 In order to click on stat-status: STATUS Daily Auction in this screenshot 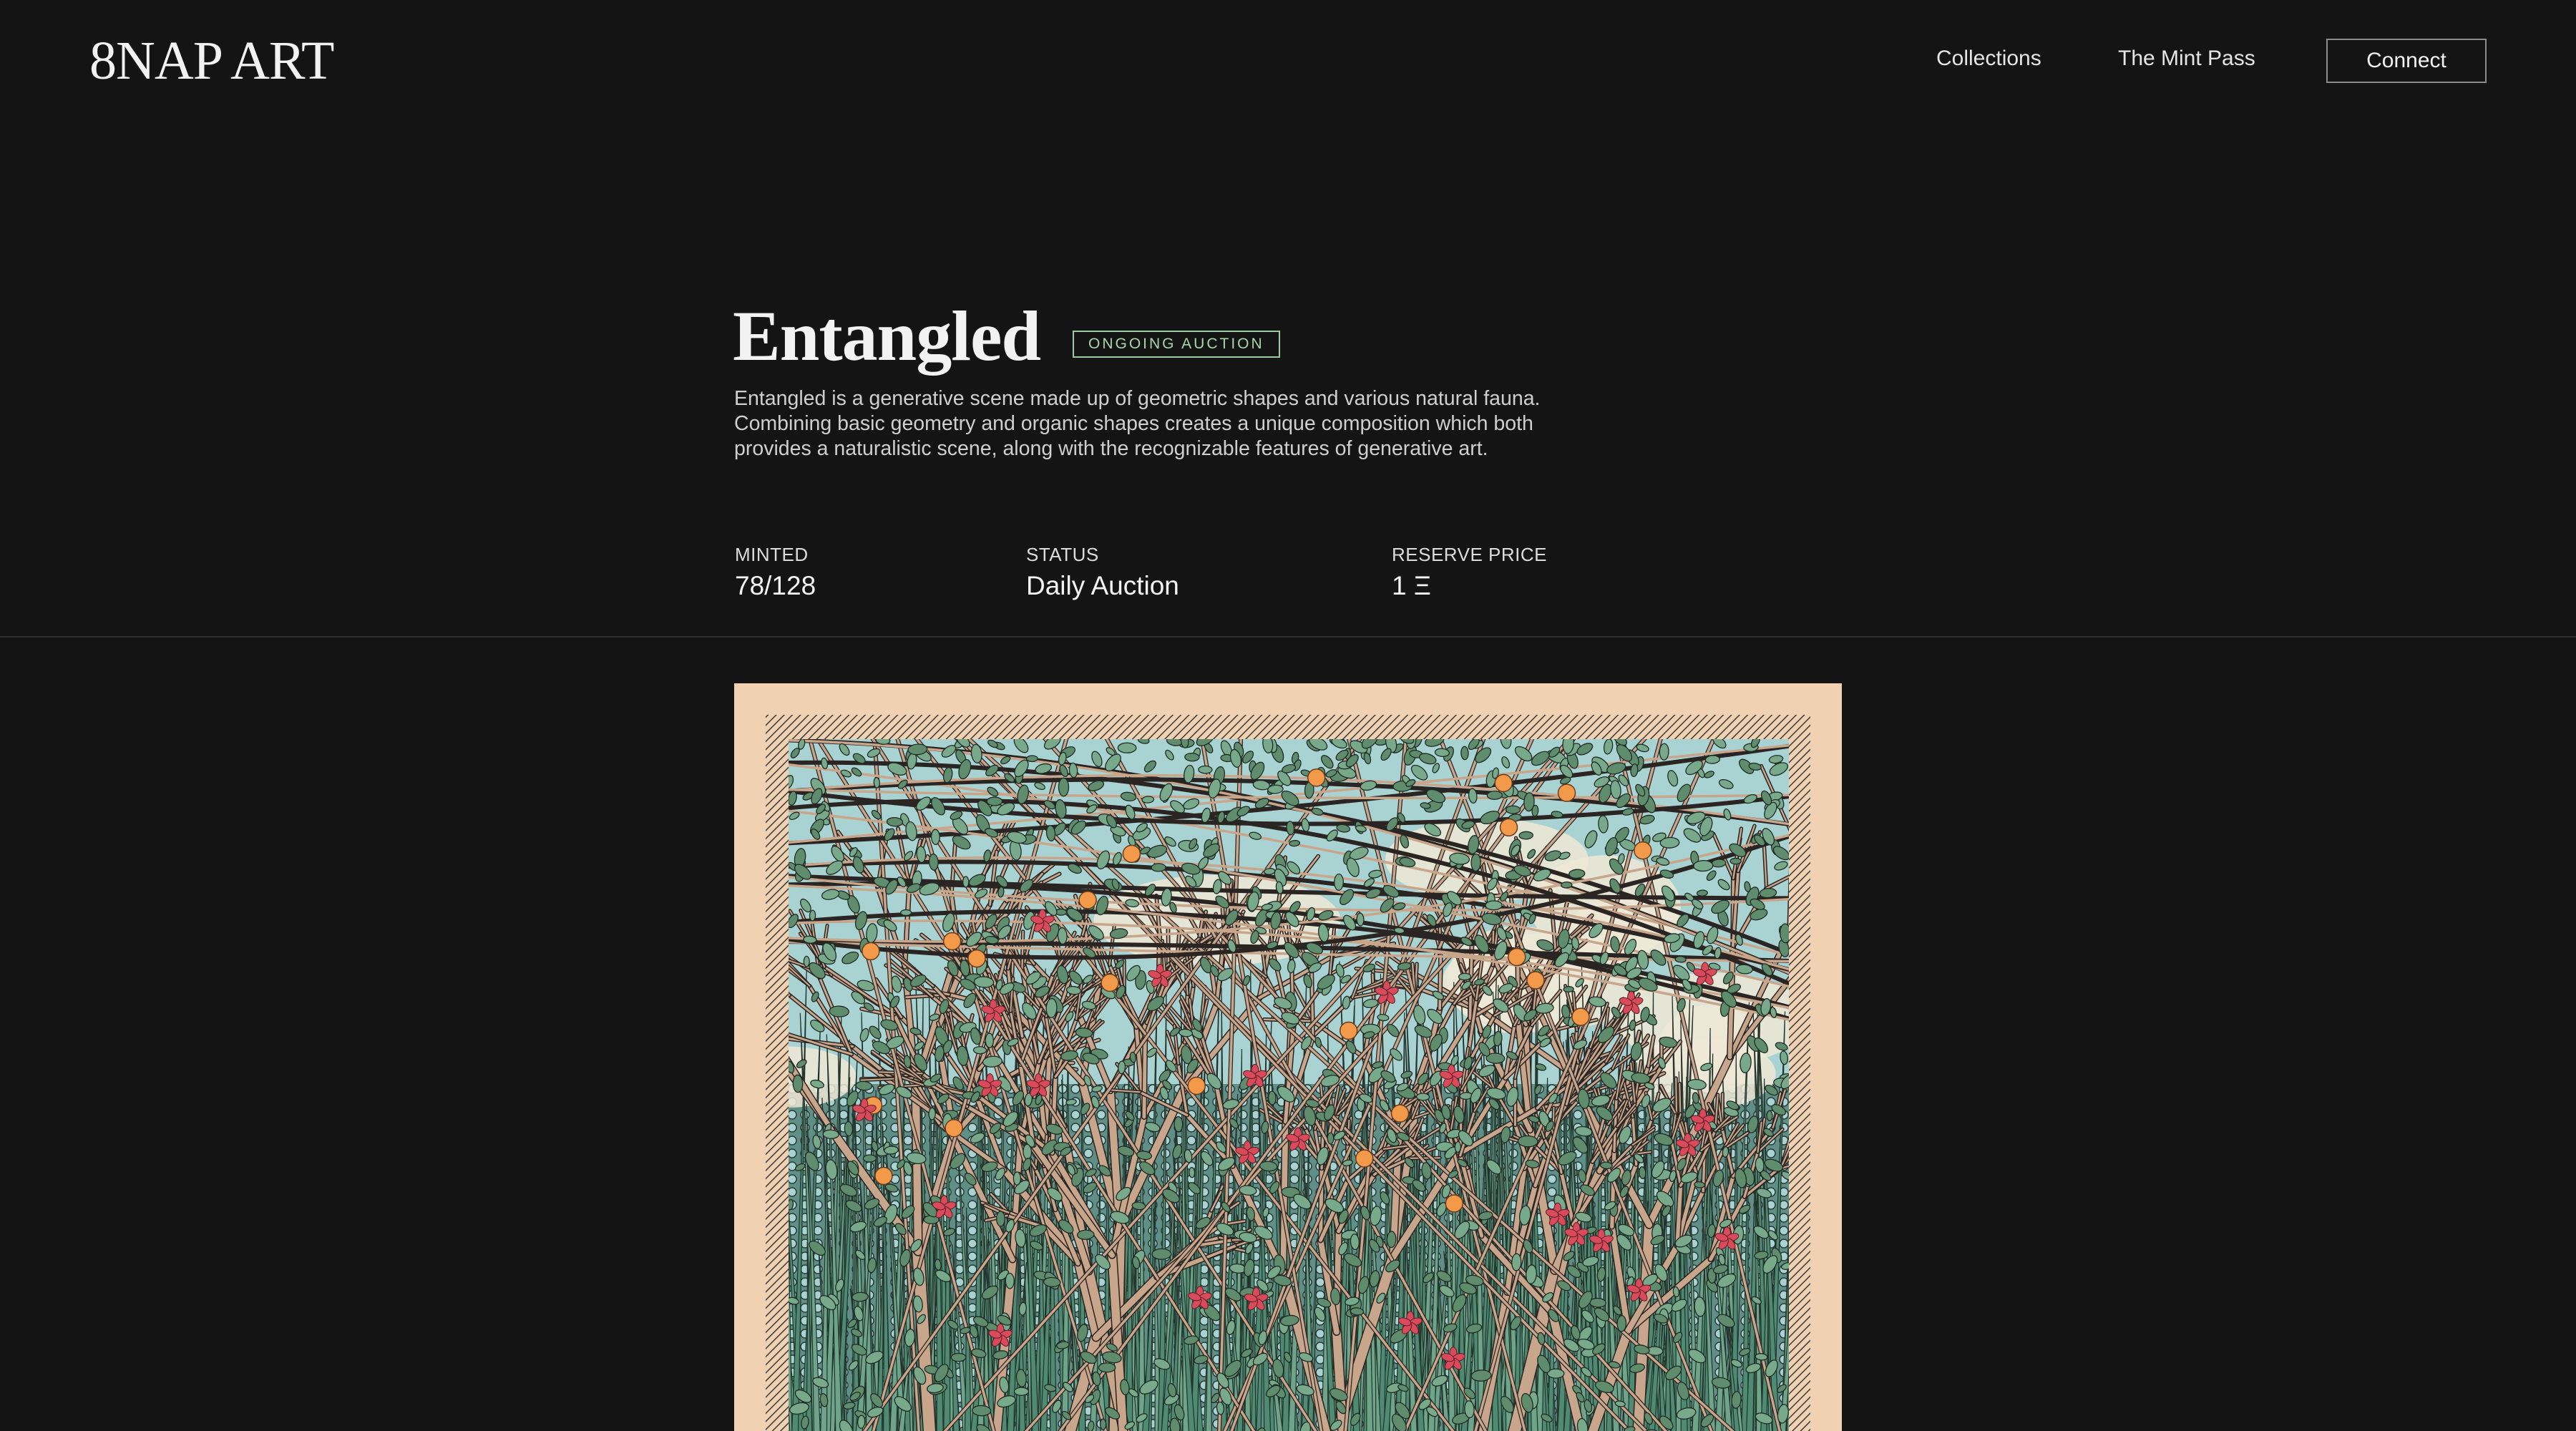, I will do `click(1102, 573)`.